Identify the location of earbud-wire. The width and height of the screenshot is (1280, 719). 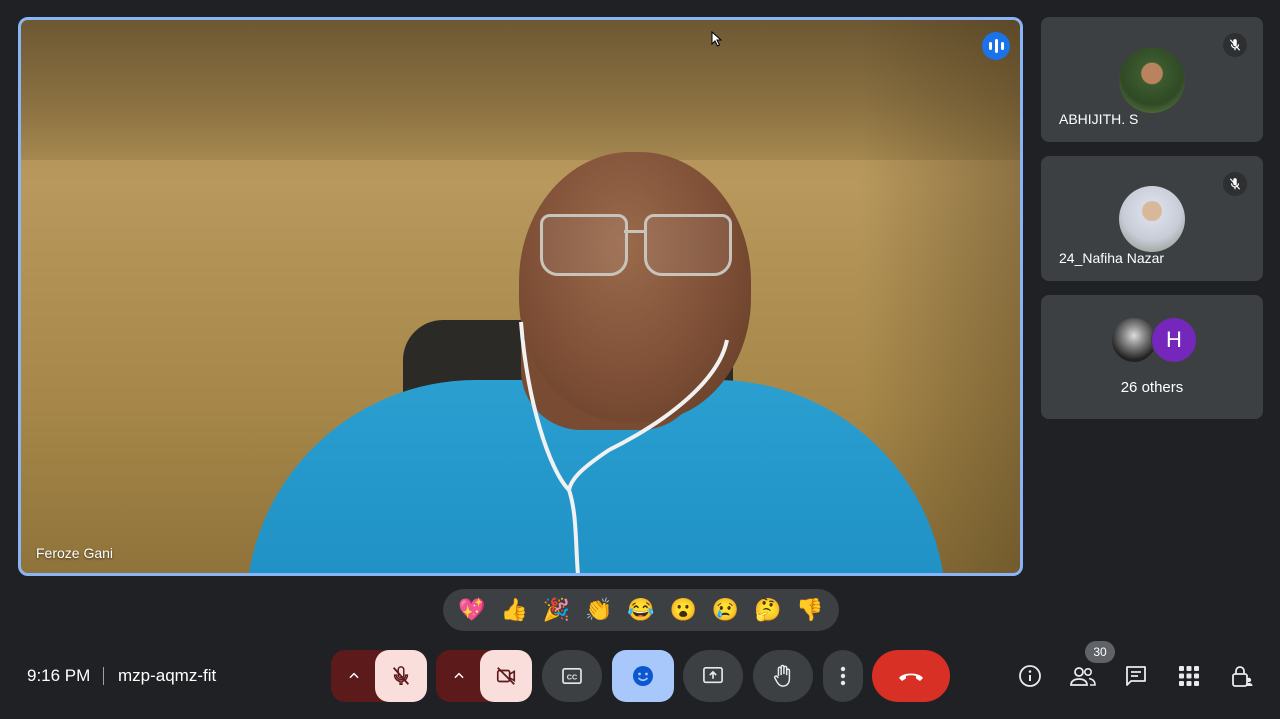
(624, 447).